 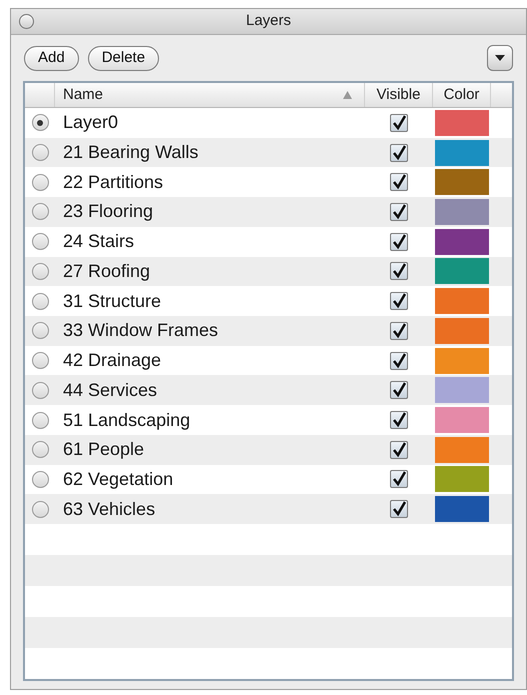 I want to click on layer-name: 31 Structure, so click(x=112, y=301).